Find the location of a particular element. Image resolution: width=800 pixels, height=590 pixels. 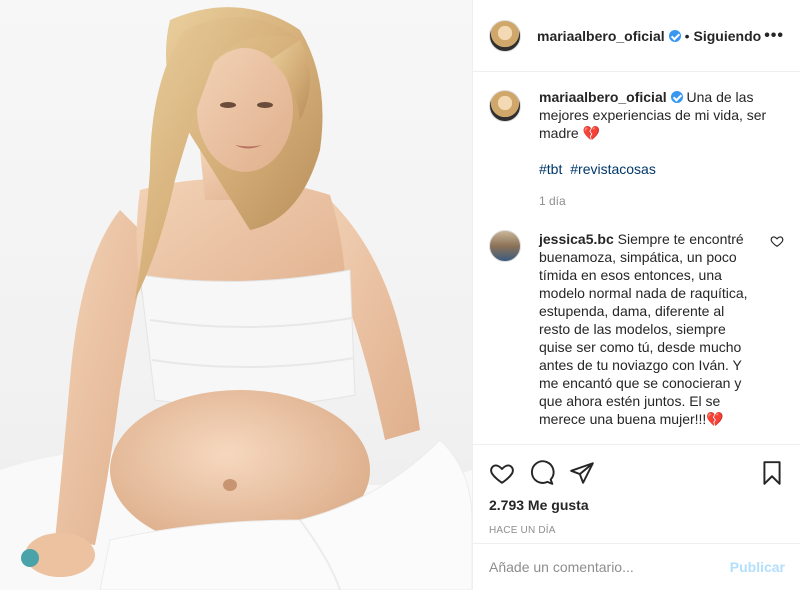

caption-emoji: 💔 is located at coordinates (591, 133).